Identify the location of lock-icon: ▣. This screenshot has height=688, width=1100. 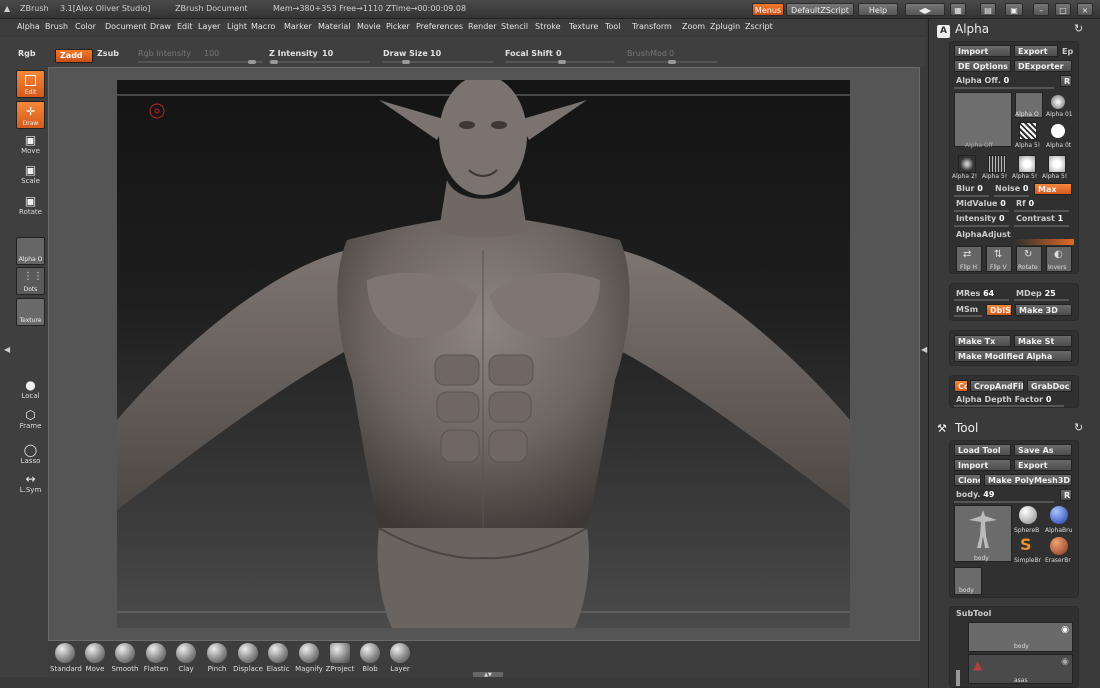
(1014, 9).